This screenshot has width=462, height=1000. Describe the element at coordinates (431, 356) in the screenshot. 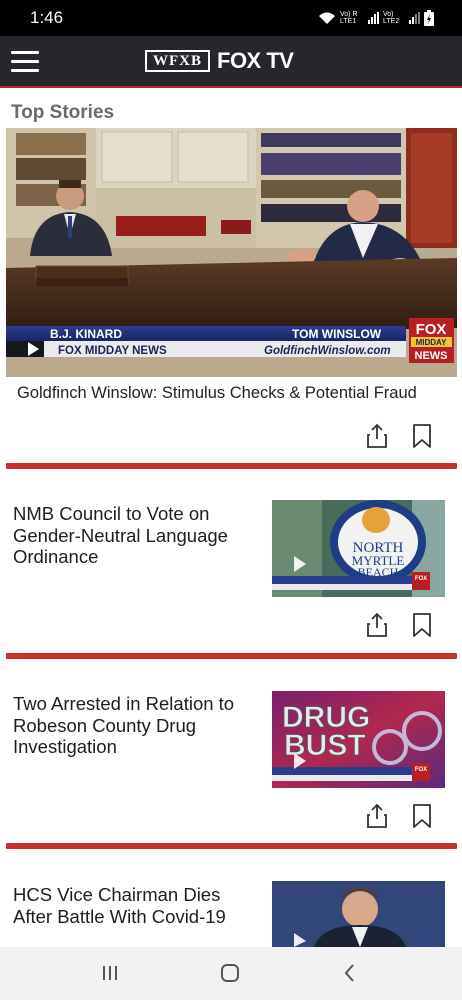

I see `fox-bug-bottom: NEWS` at that location.